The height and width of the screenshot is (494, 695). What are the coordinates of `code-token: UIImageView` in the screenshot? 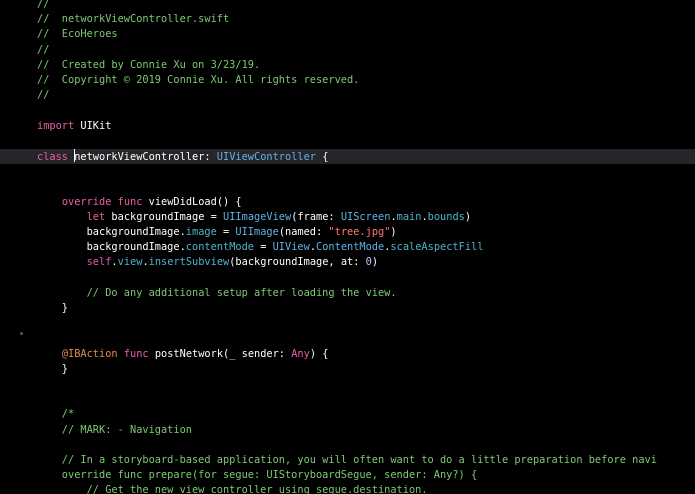 It's located at (257, 216).